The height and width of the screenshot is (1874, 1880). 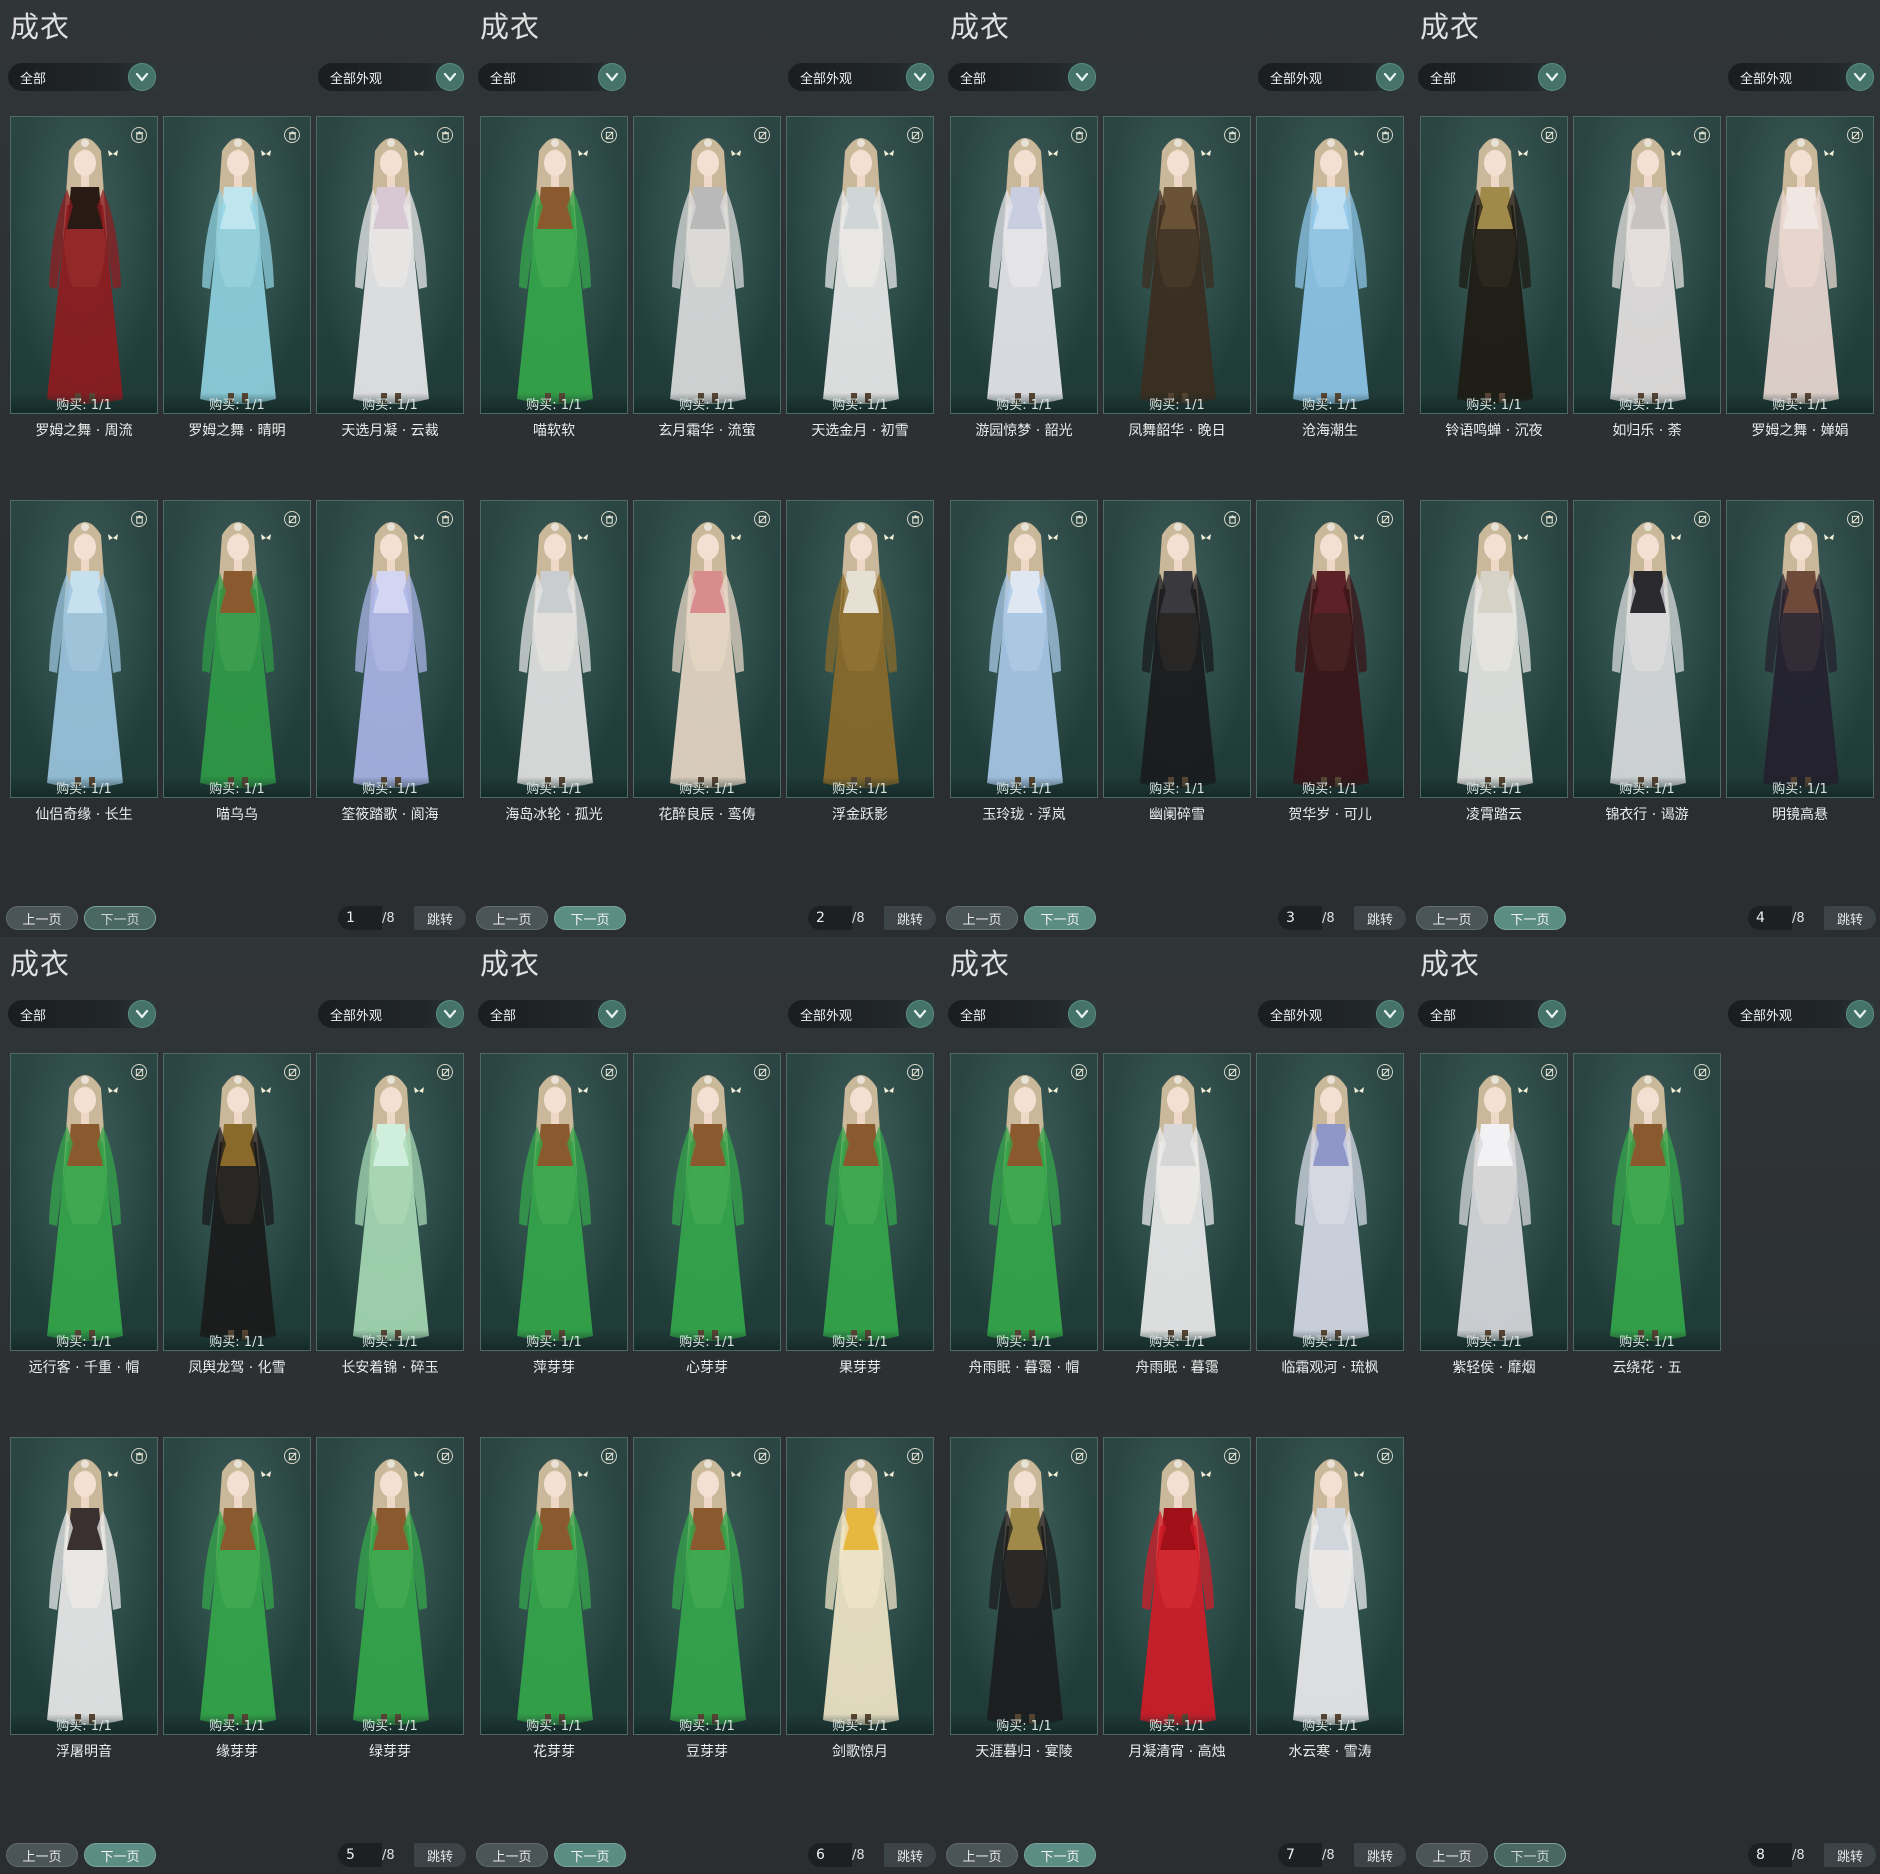 What do you see at coordinates (360, 1855) in the screenshot?
I see `page-number-input: 5` at bounding box center [360, 1855].